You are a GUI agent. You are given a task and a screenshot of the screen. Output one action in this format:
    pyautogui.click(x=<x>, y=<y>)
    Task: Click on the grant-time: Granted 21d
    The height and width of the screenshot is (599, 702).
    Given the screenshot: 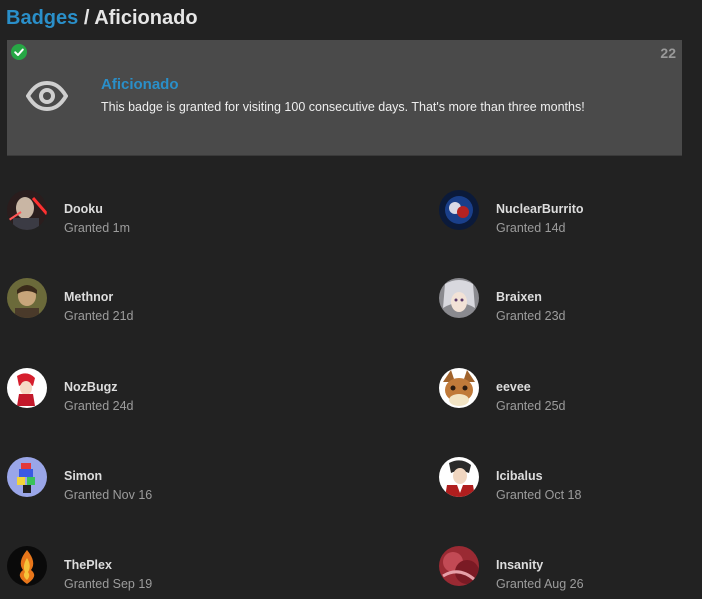 What is the action you would take?
    pyautogui.click(x=99, y=316)
    